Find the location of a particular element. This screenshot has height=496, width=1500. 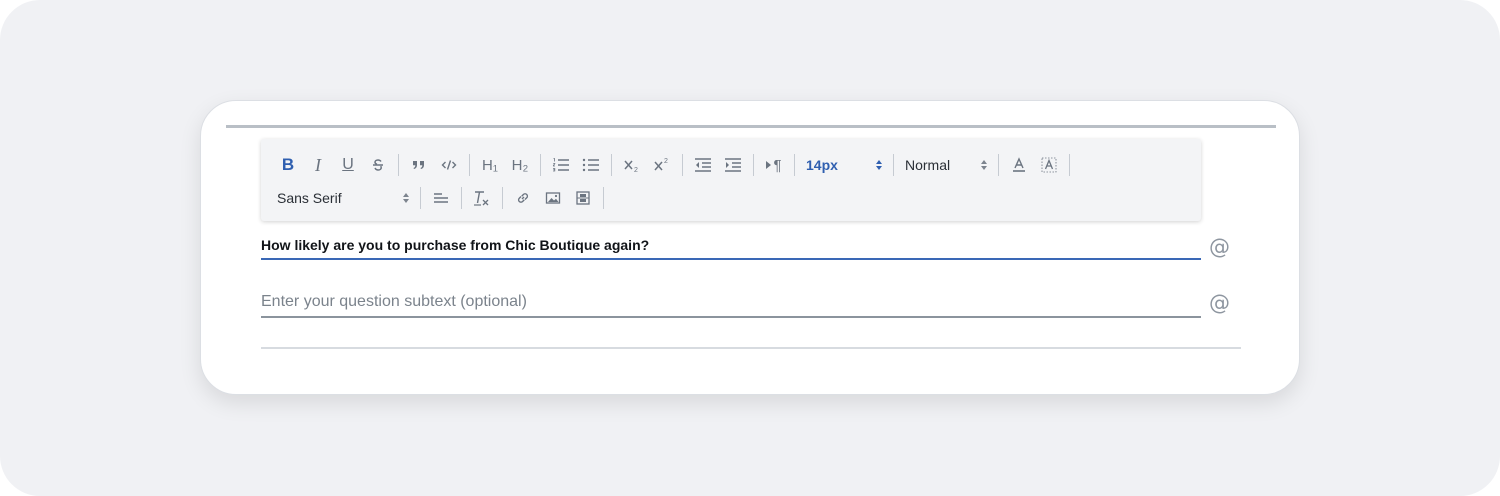

indent-icon is located at coordinates (733, 165).